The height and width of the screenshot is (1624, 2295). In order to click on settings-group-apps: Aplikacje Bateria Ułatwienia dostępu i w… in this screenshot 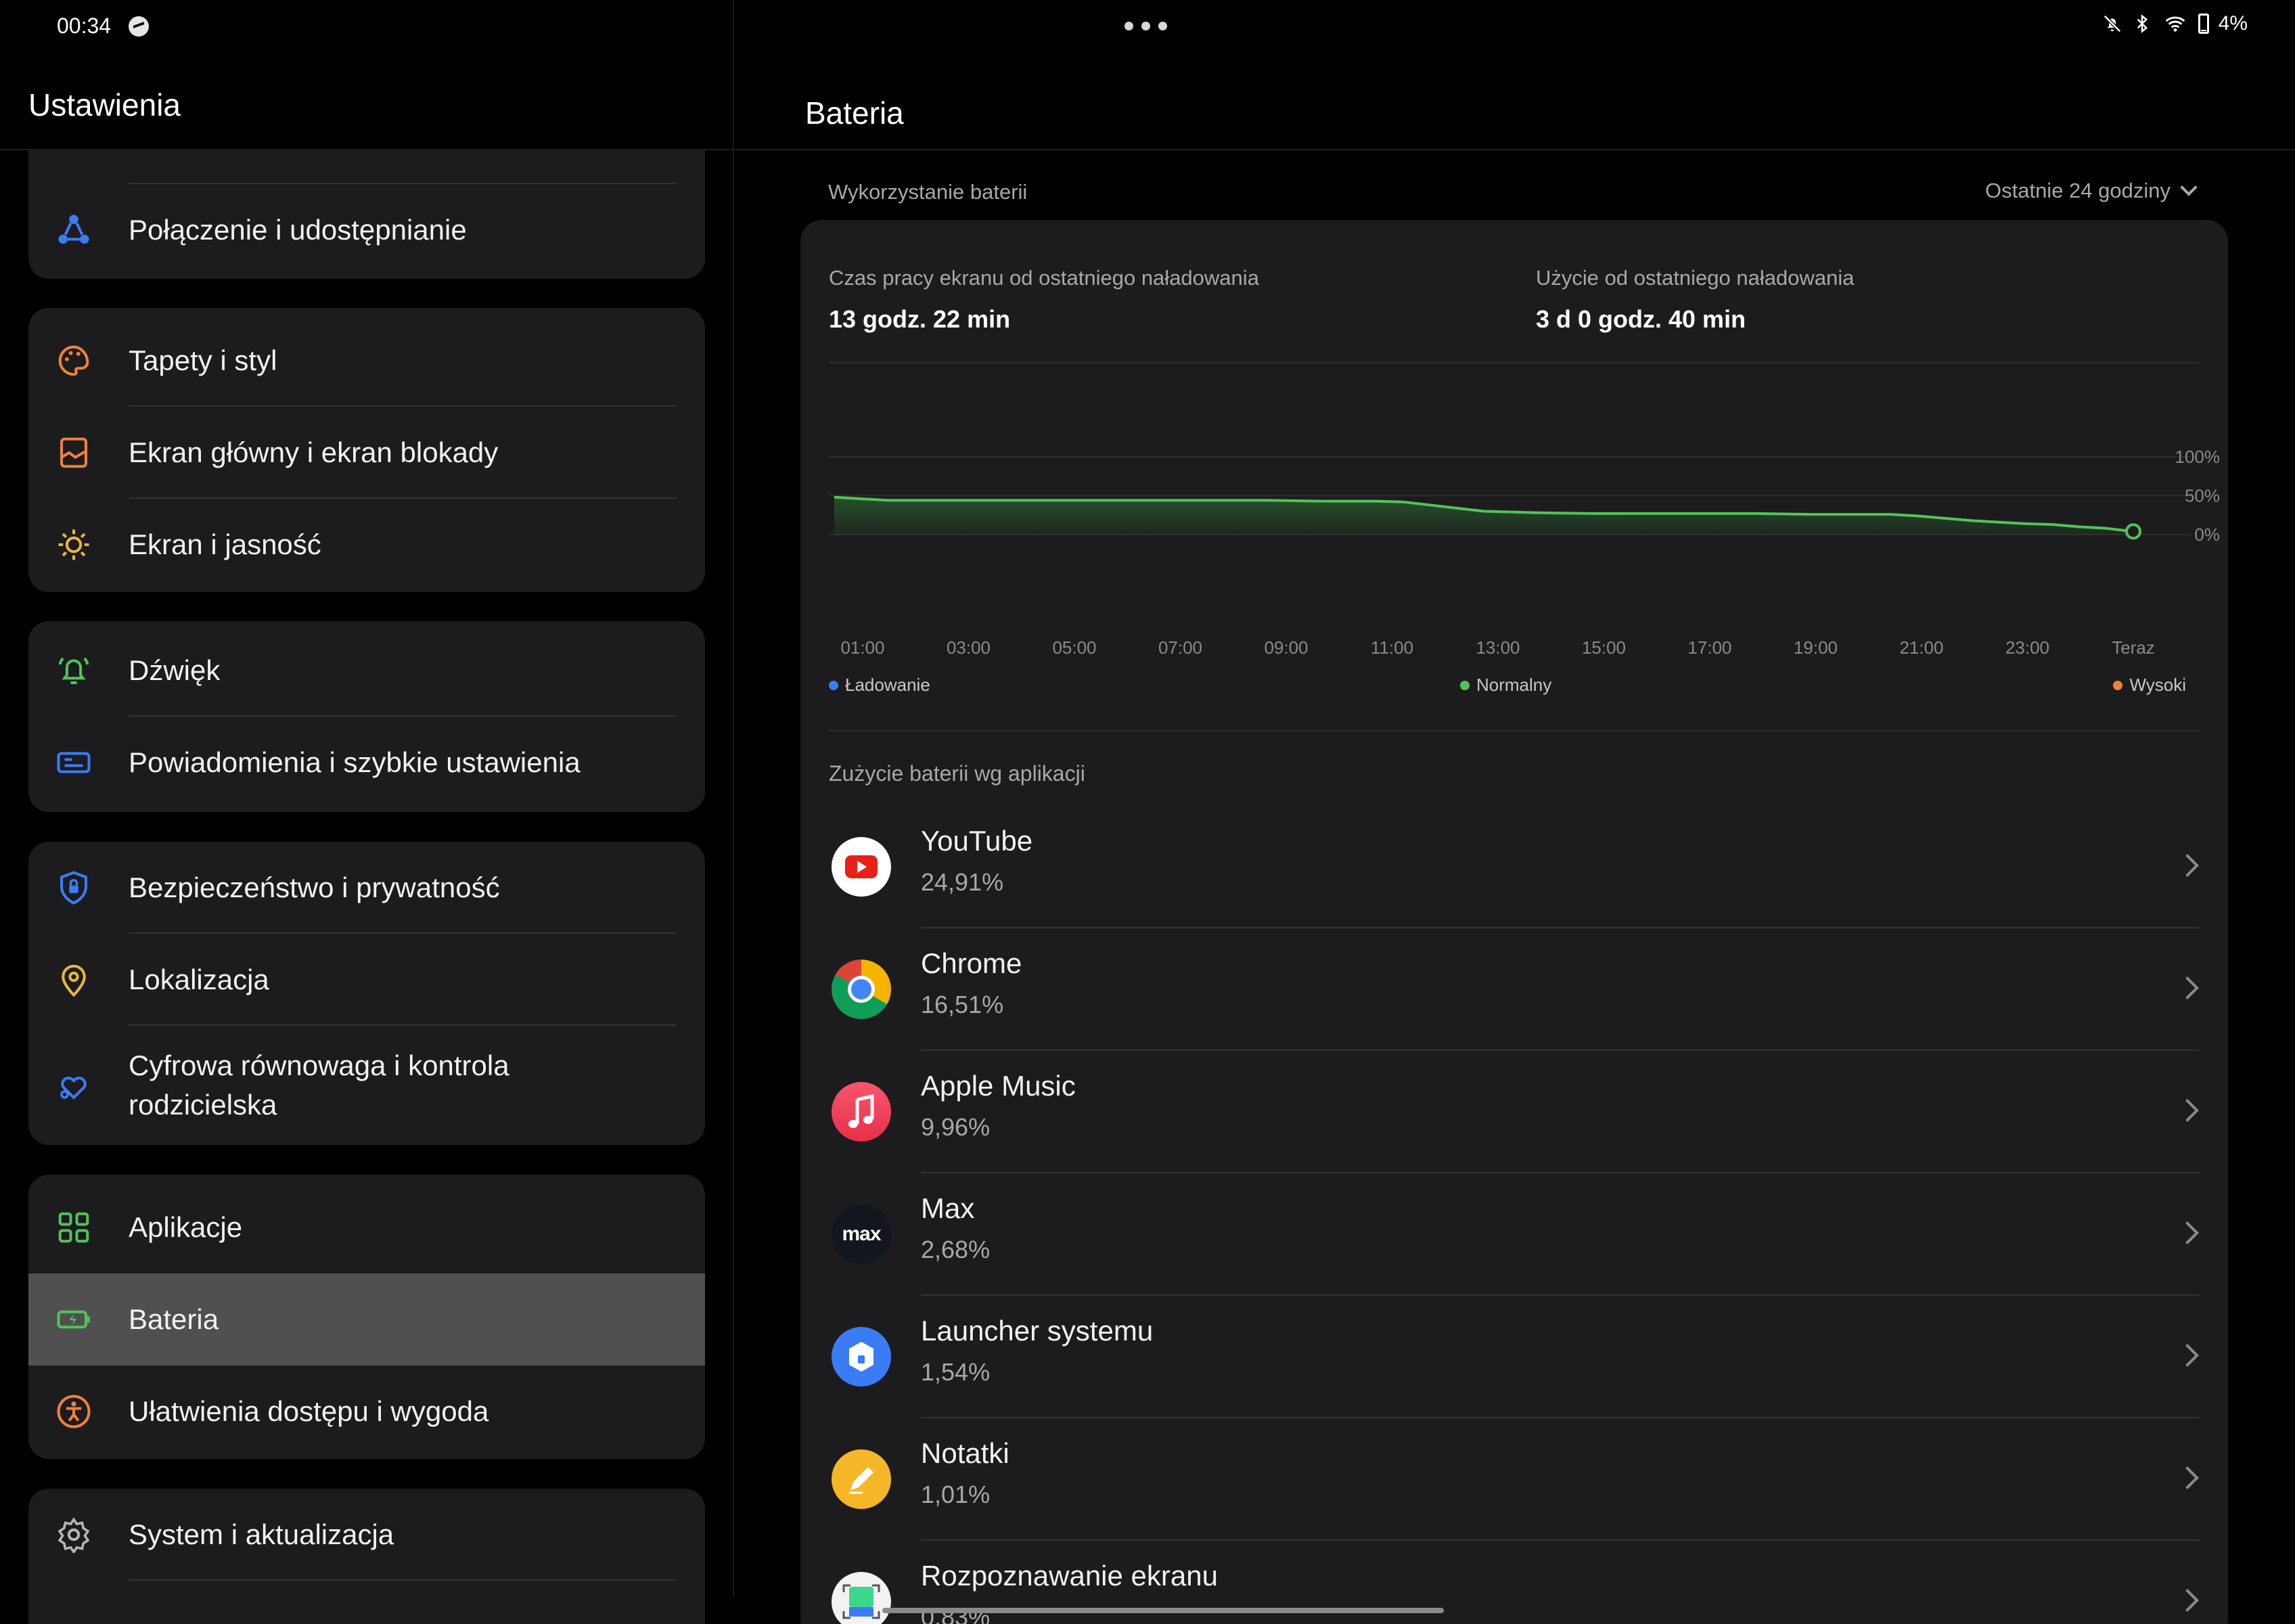, I will do `click(366, 1317)`.